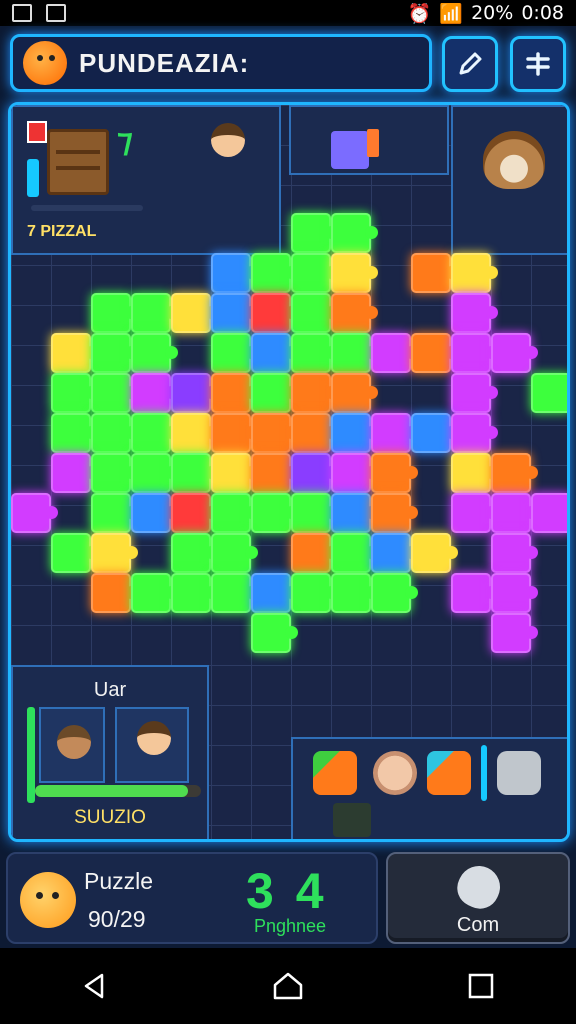  Describe the element at coordinates (538, 64) in the screenshot. I see `menu-button` at that location.